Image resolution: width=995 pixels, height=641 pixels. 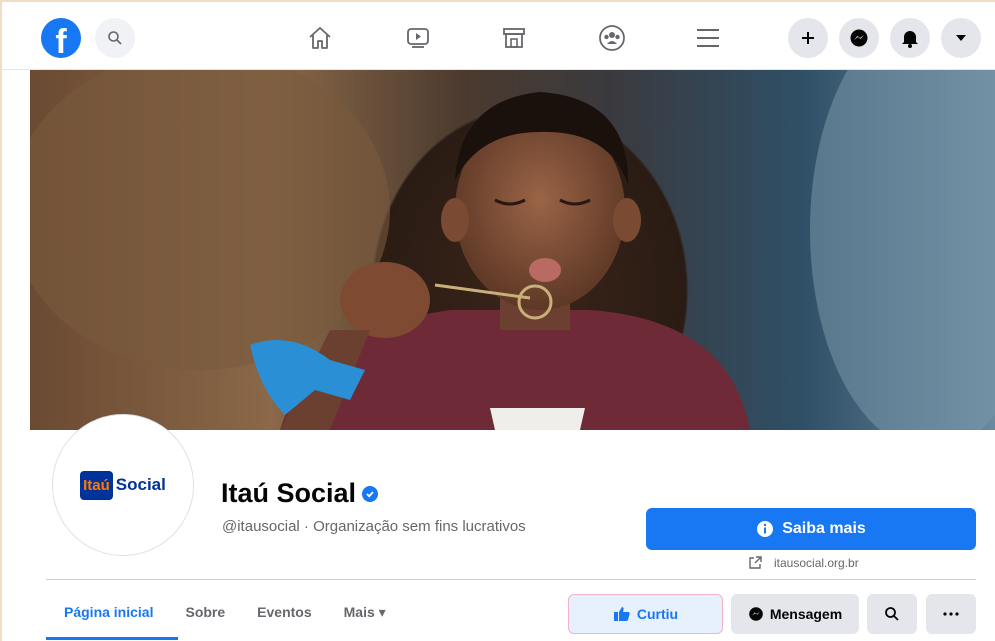 I want to click on facebook-logo-icon: f, so click(x=61, y=39).